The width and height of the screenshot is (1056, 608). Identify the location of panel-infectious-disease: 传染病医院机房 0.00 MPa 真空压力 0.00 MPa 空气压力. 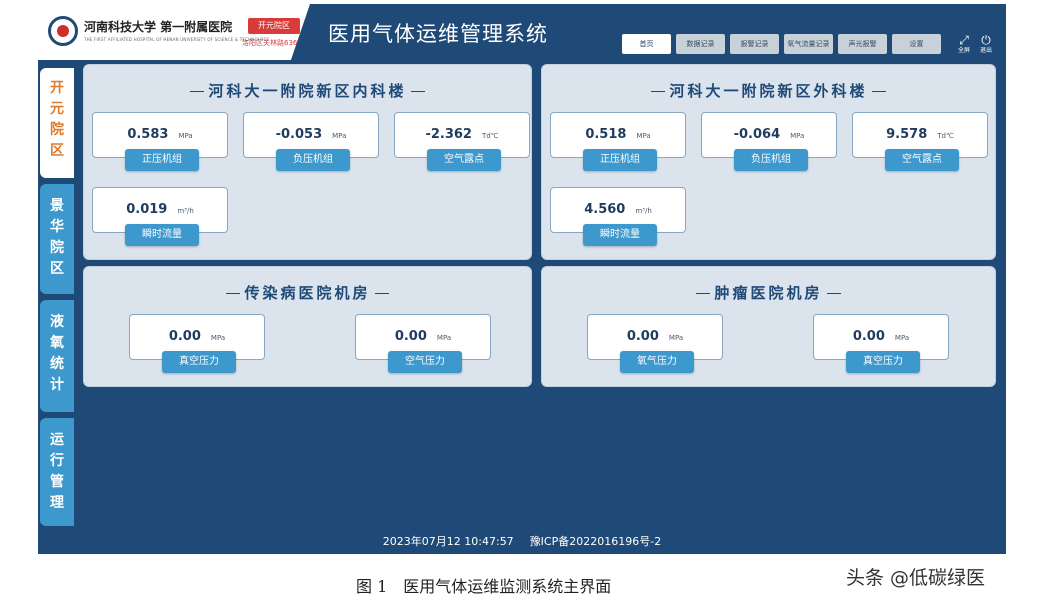
(307, 326).